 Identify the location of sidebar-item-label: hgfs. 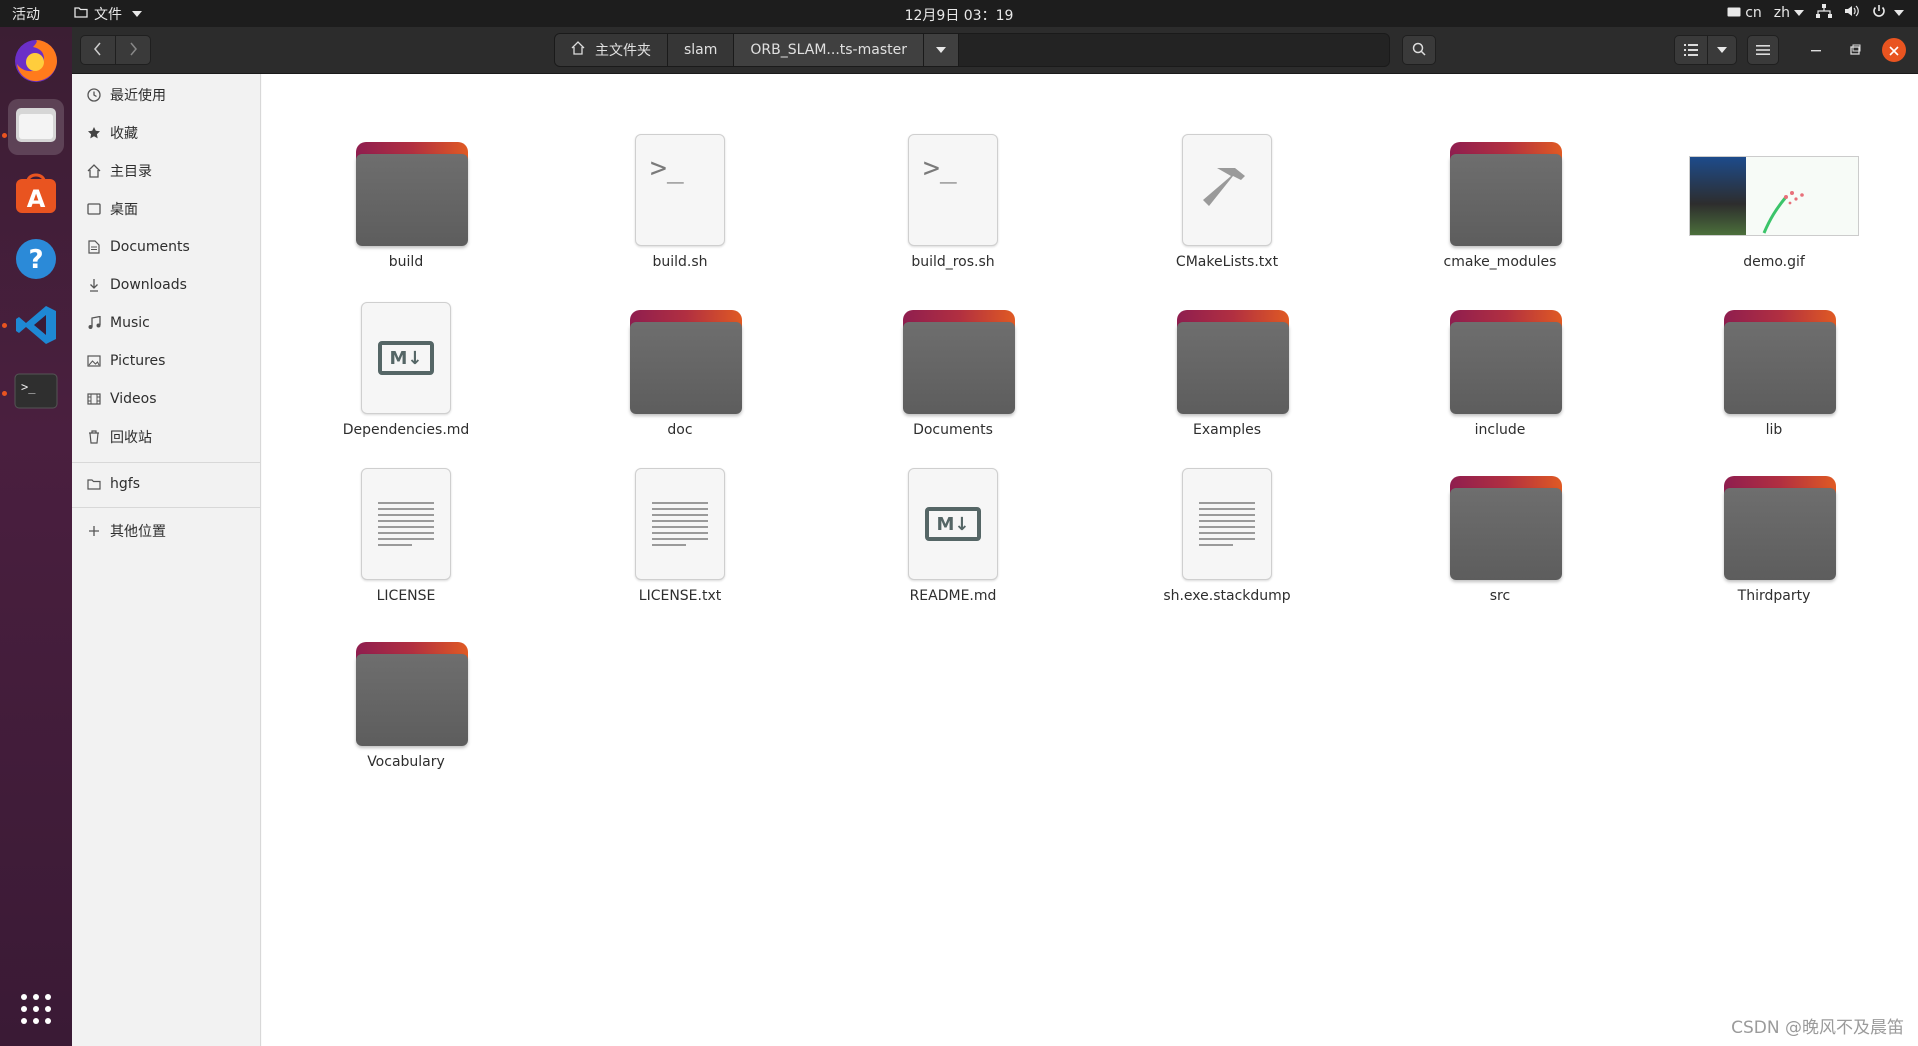
(125, 484).